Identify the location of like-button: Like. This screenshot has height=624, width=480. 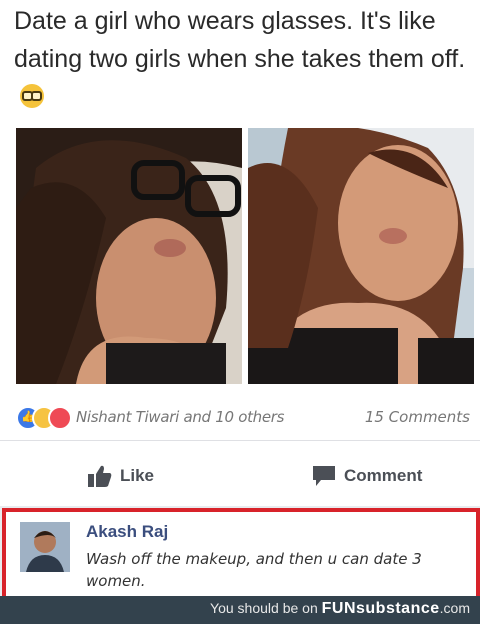
(121, 476).